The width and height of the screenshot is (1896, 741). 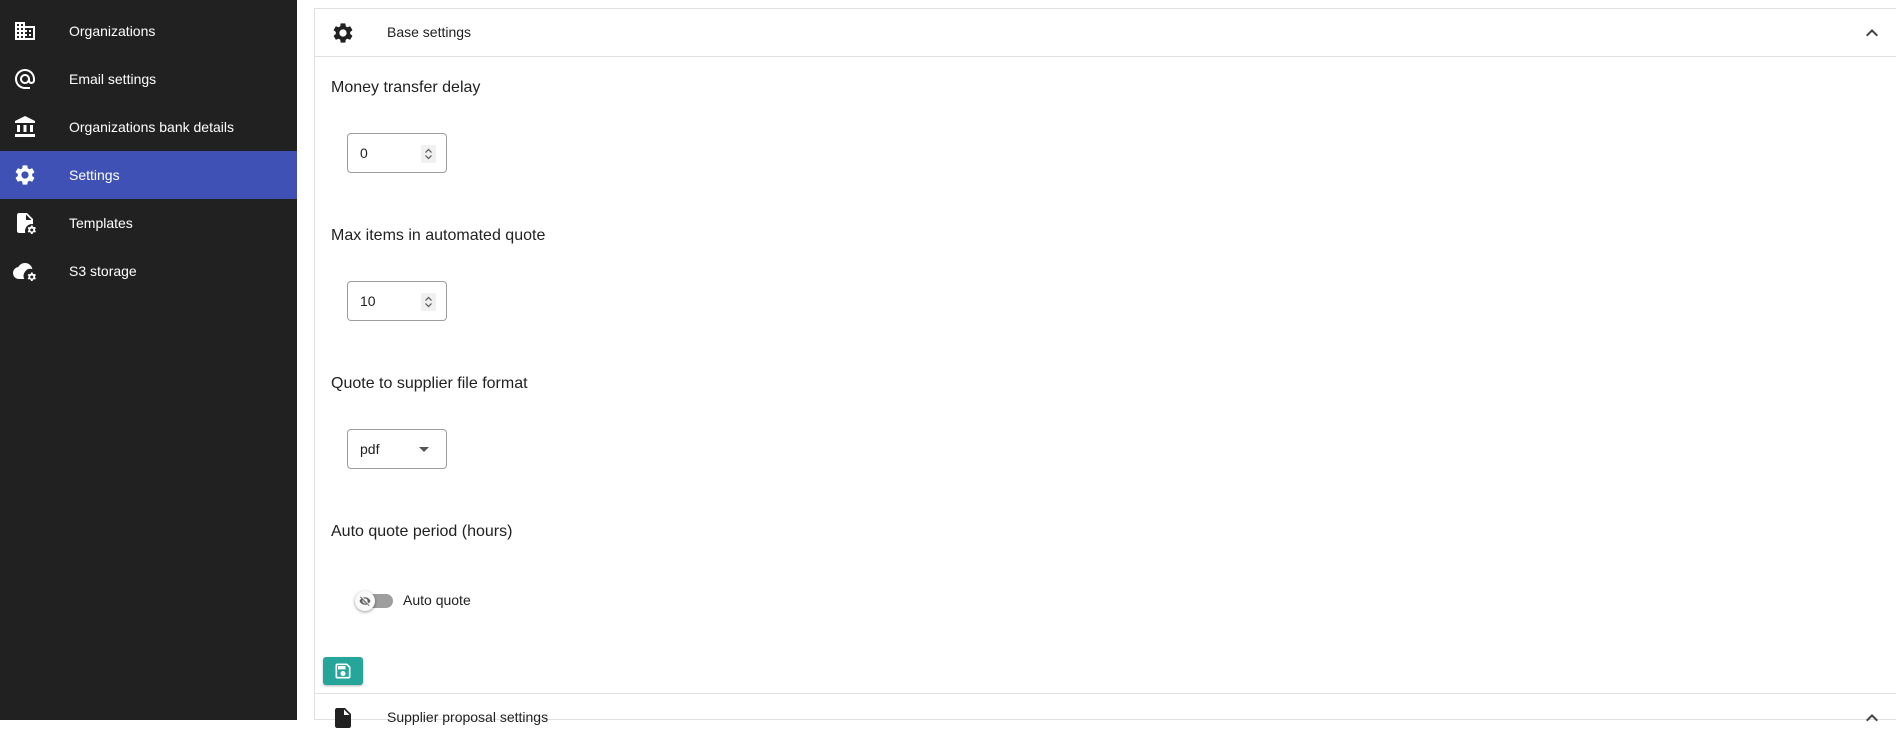 What do you see at coordinates (1105, 717) in the screenshot?
I see `supplier-proposal-header: Supplier proposal settings` at bounding box center [1105, 717].